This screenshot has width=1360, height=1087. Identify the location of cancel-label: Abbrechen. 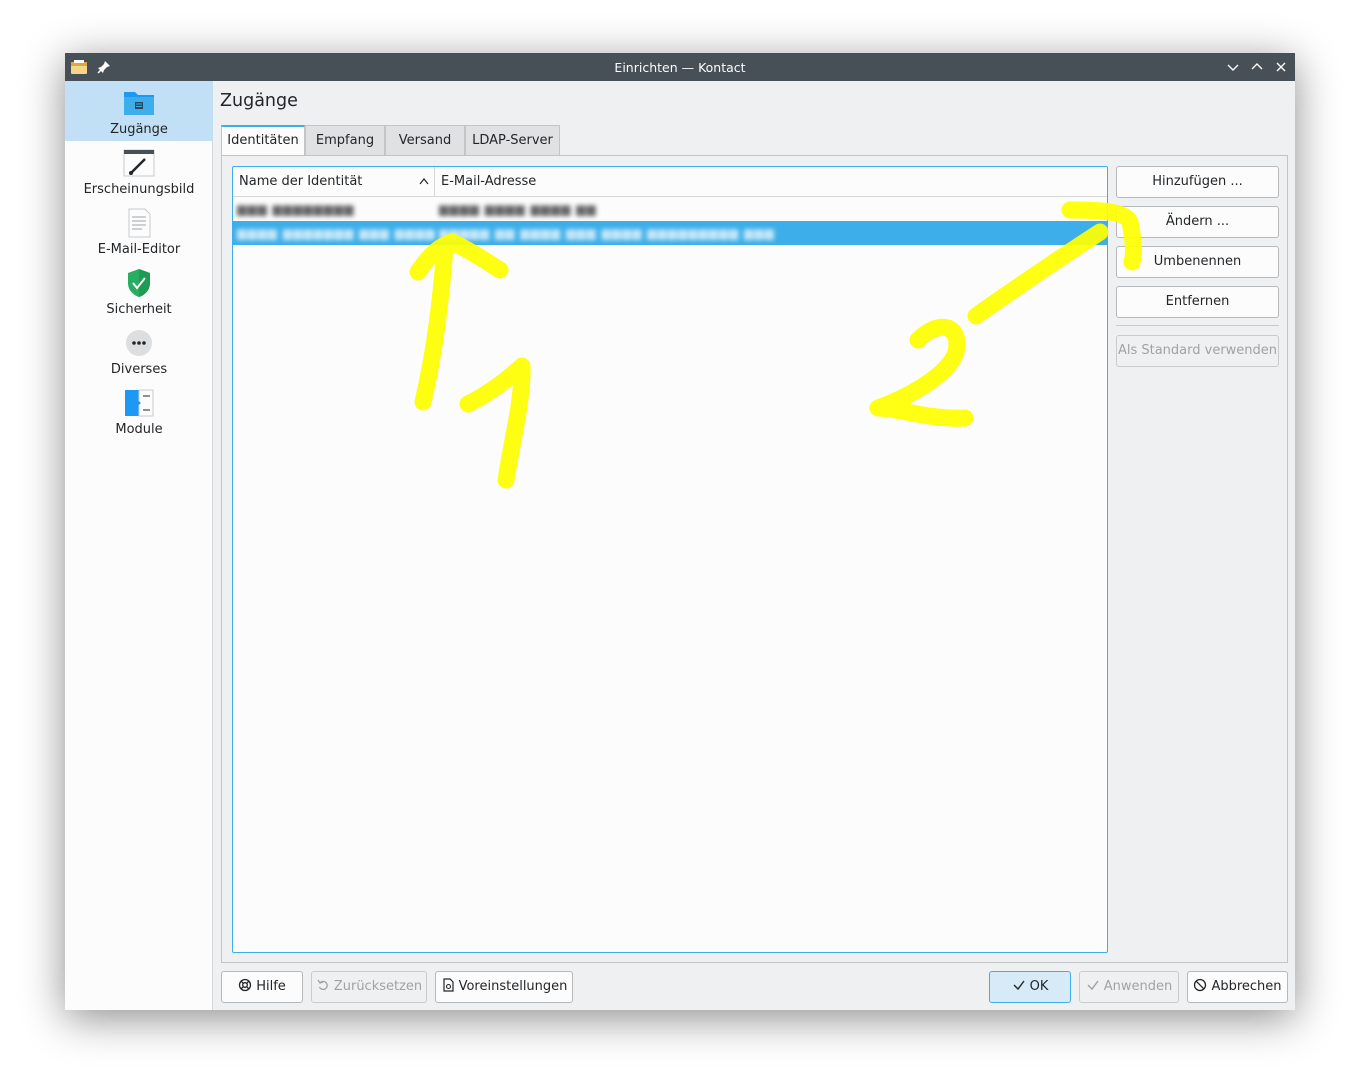
(1246, 986).